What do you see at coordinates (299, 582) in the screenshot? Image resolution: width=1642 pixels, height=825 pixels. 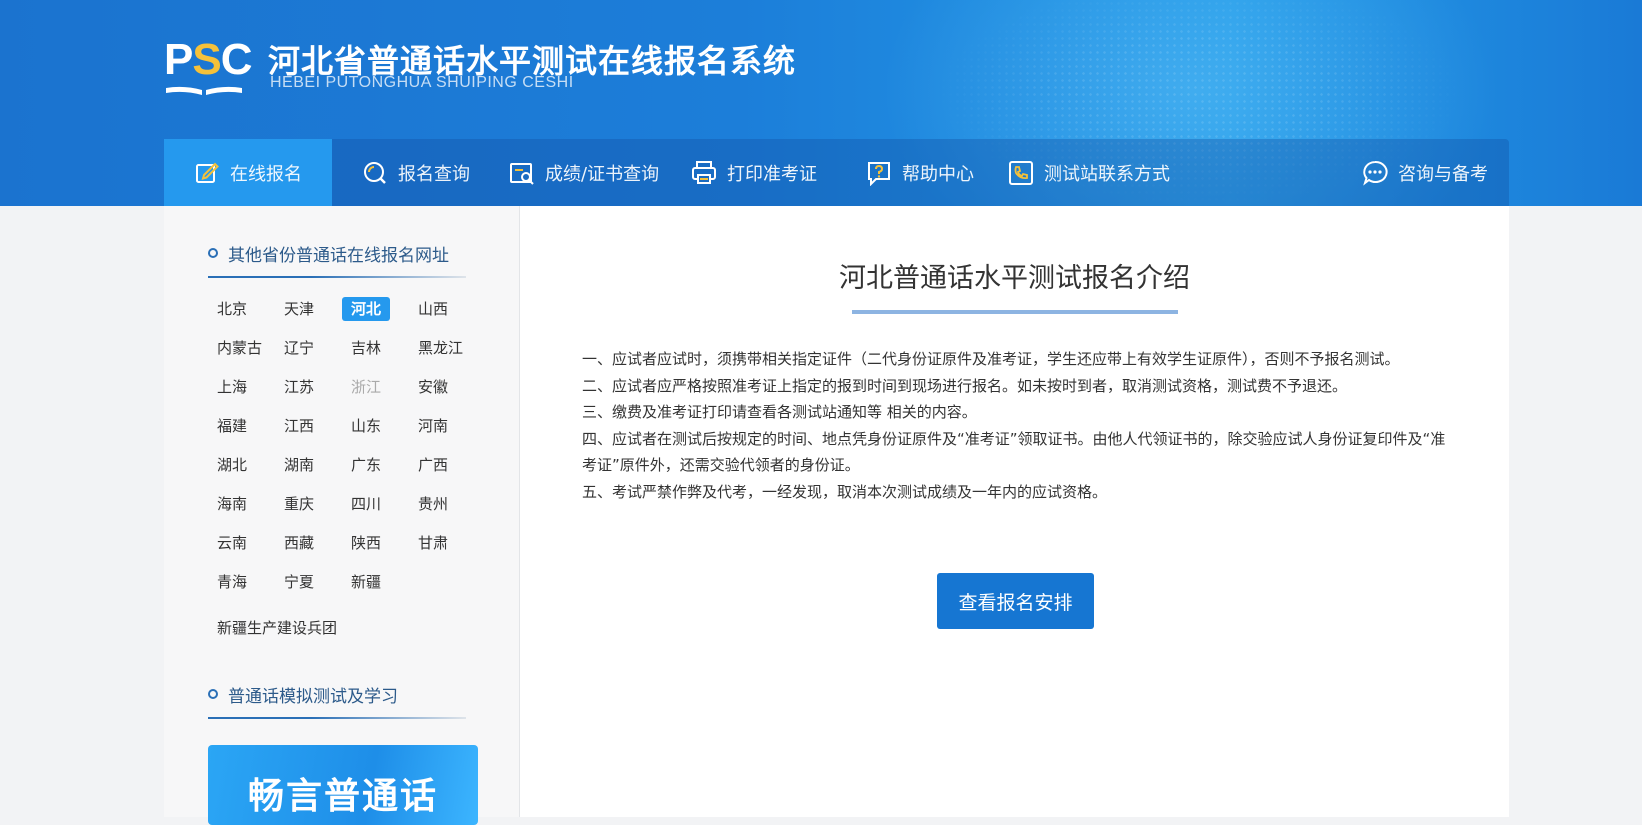 I see `province-link: 宁夏` at bounding box center [299, 582].